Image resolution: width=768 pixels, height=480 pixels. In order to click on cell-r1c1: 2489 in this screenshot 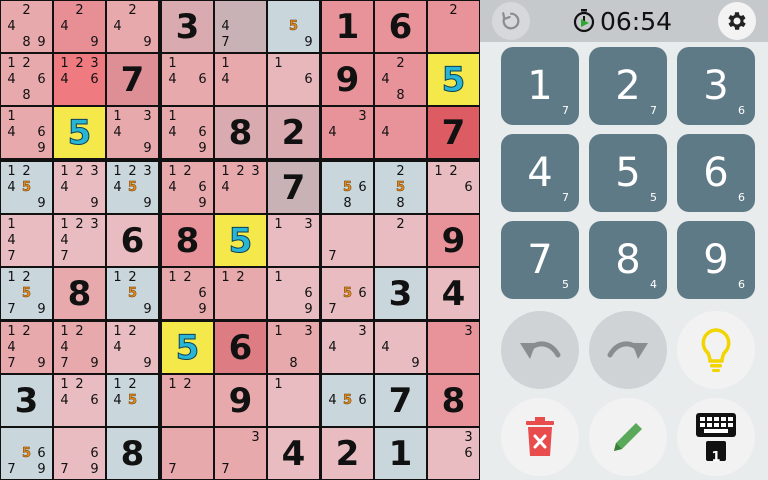, I will do `click(26, 26)`.